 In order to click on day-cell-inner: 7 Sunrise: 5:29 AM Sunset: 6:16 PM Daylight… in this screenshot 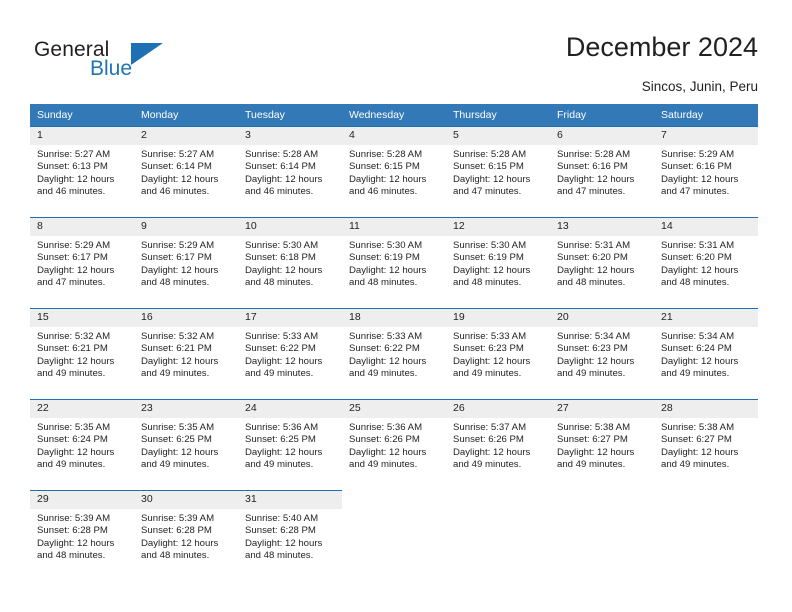, I will do `click(706, 171)`.